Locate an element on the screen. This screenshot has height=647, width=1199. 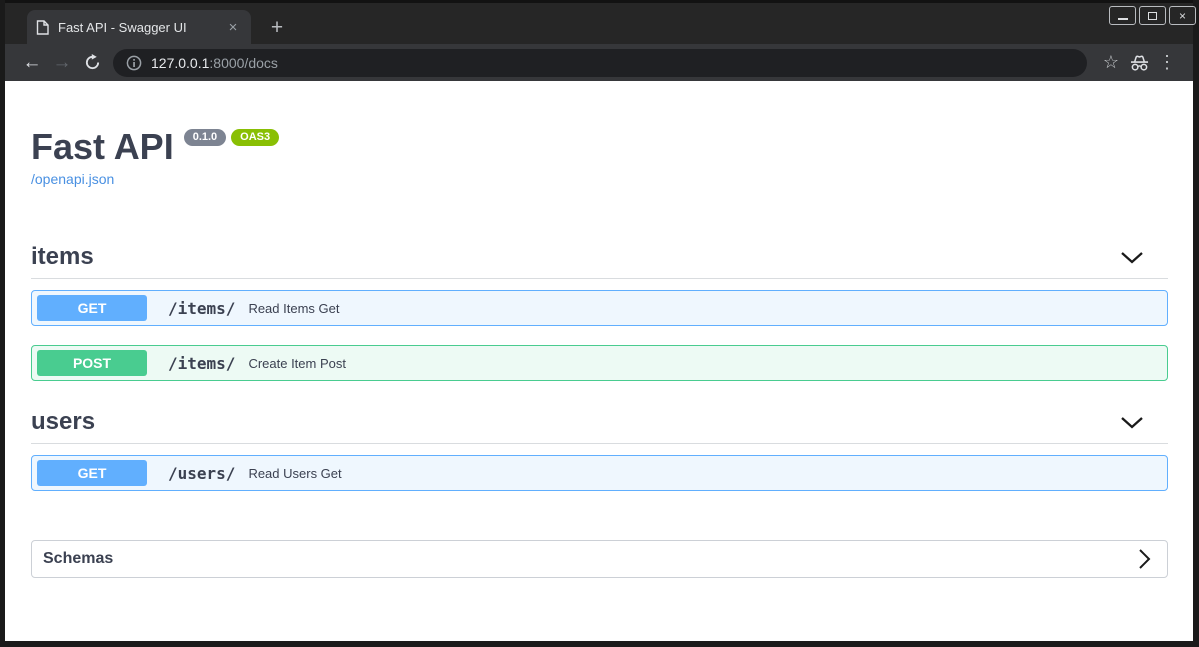
oas3-badge: OAS3 is located at coordinates (255, 138).